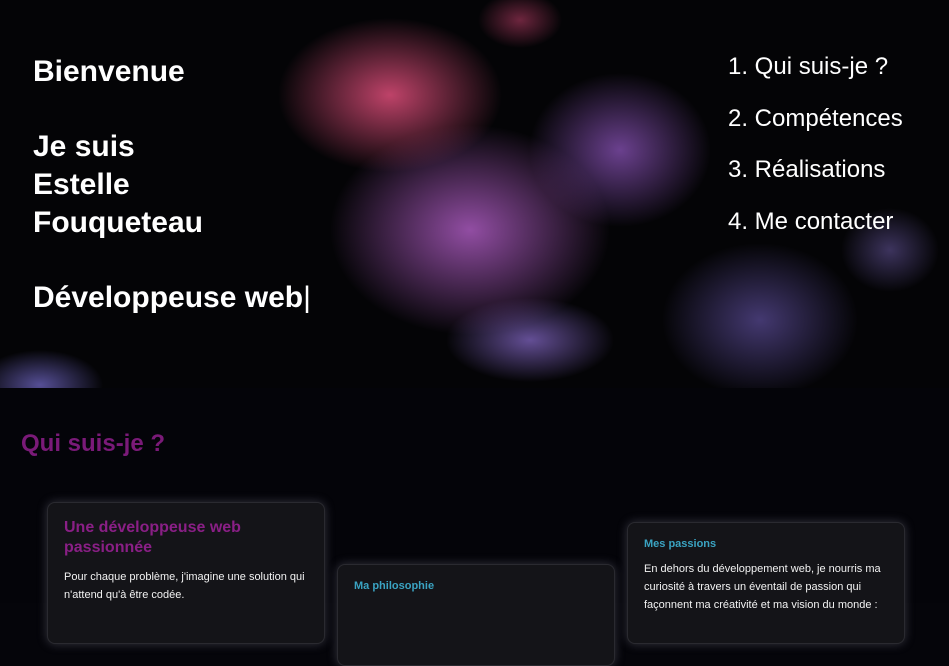 The height and width of the screenshot is (666, 949). Describe the element at coordinates (307, 297) in the screenshot. I see `typing-cursor: |` at that location.